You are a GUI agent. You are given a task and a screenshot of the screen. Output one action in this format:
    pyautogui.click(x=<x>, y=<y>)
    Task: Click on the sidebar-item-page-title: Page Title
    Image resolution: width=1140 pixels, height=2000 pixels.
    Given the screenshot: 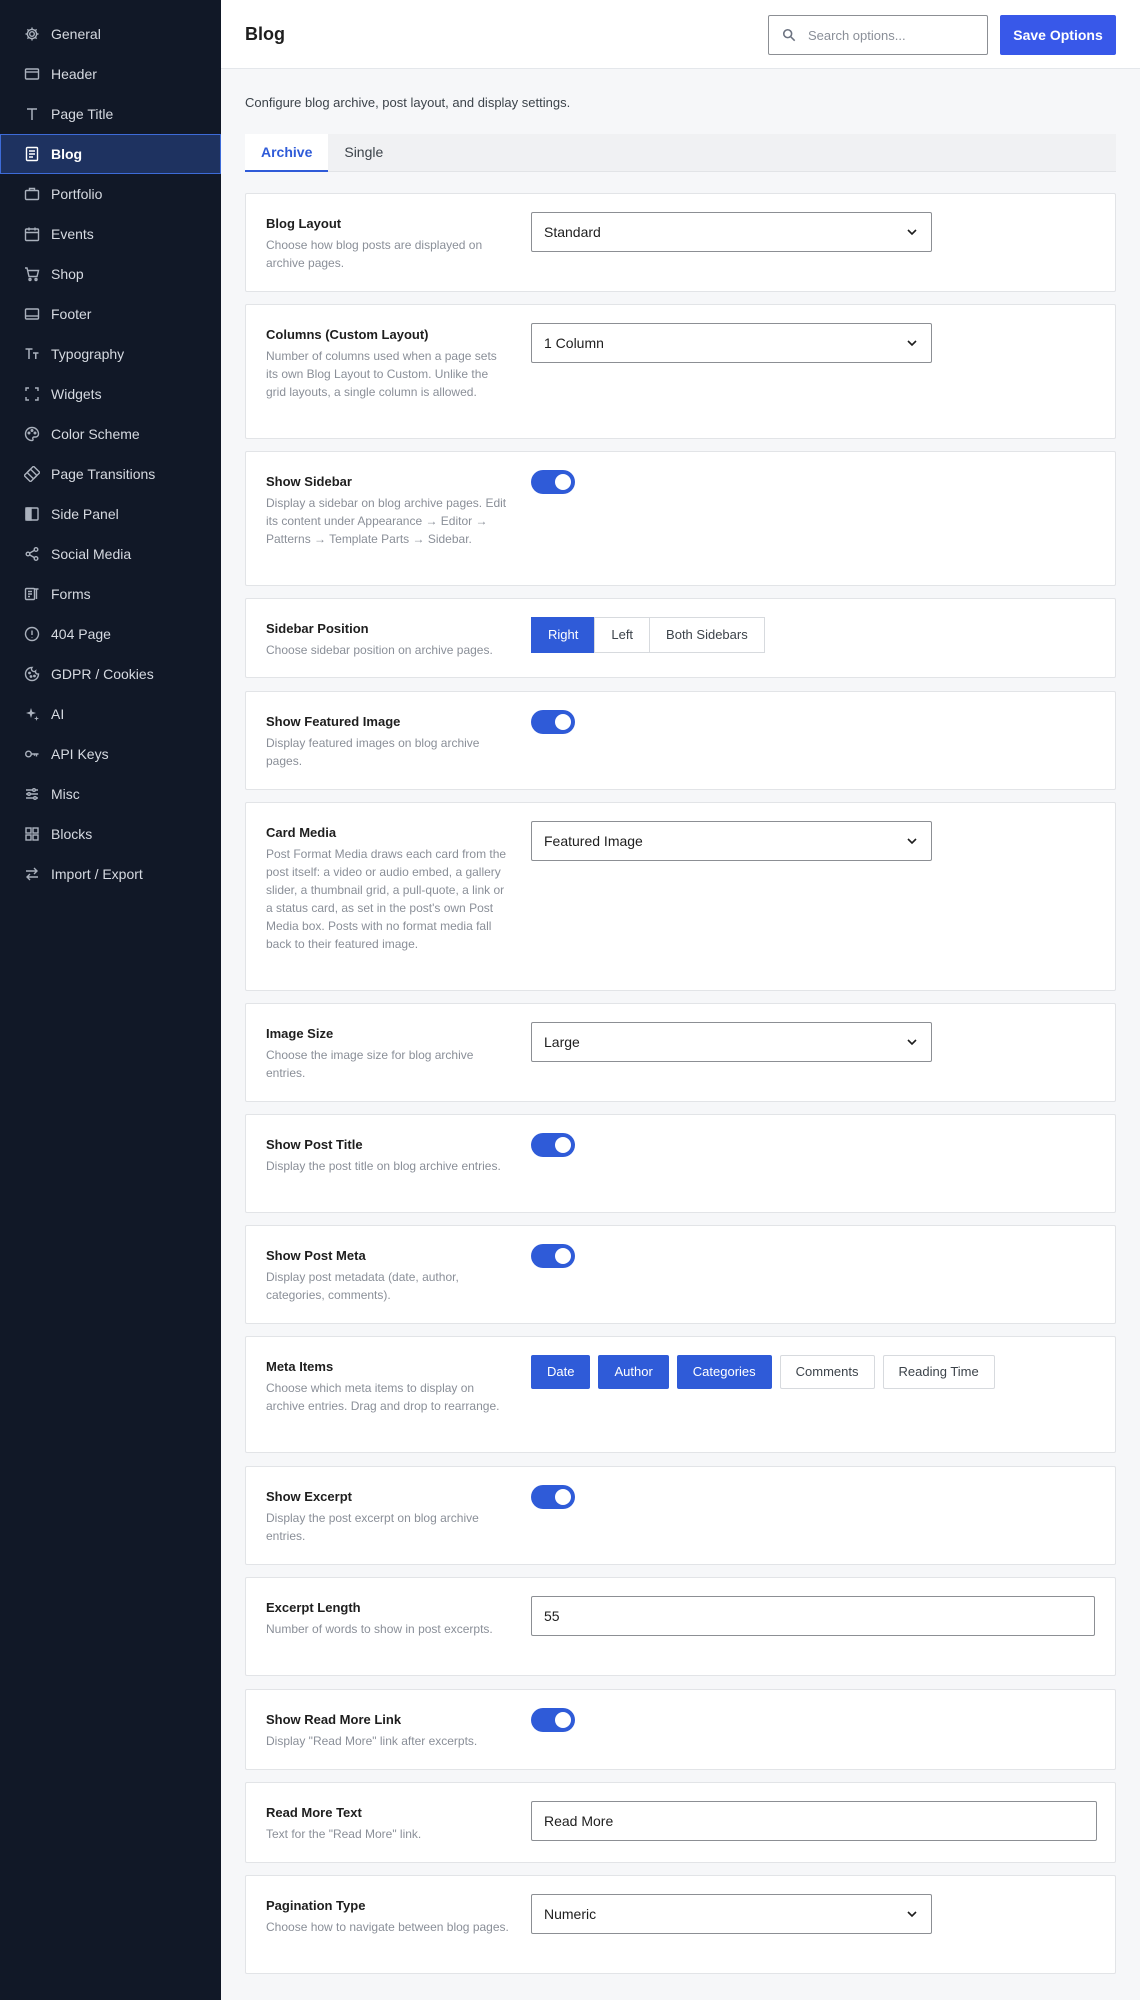 What is the action you would take?
    pyautogui.click(x=110, y=114)
    